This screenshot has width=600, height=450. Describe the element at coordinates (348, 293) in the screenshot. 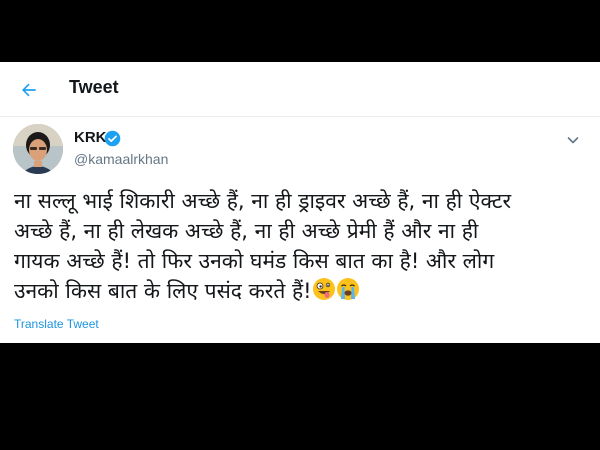

I see `crying-face-emoji` at that location.